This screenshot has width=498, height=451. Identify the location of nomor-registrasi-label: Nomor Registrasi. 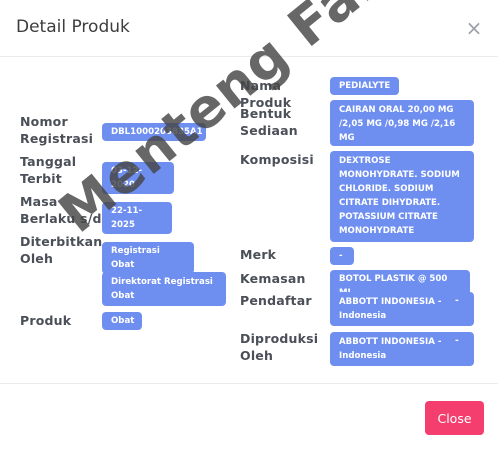
(57, 130).